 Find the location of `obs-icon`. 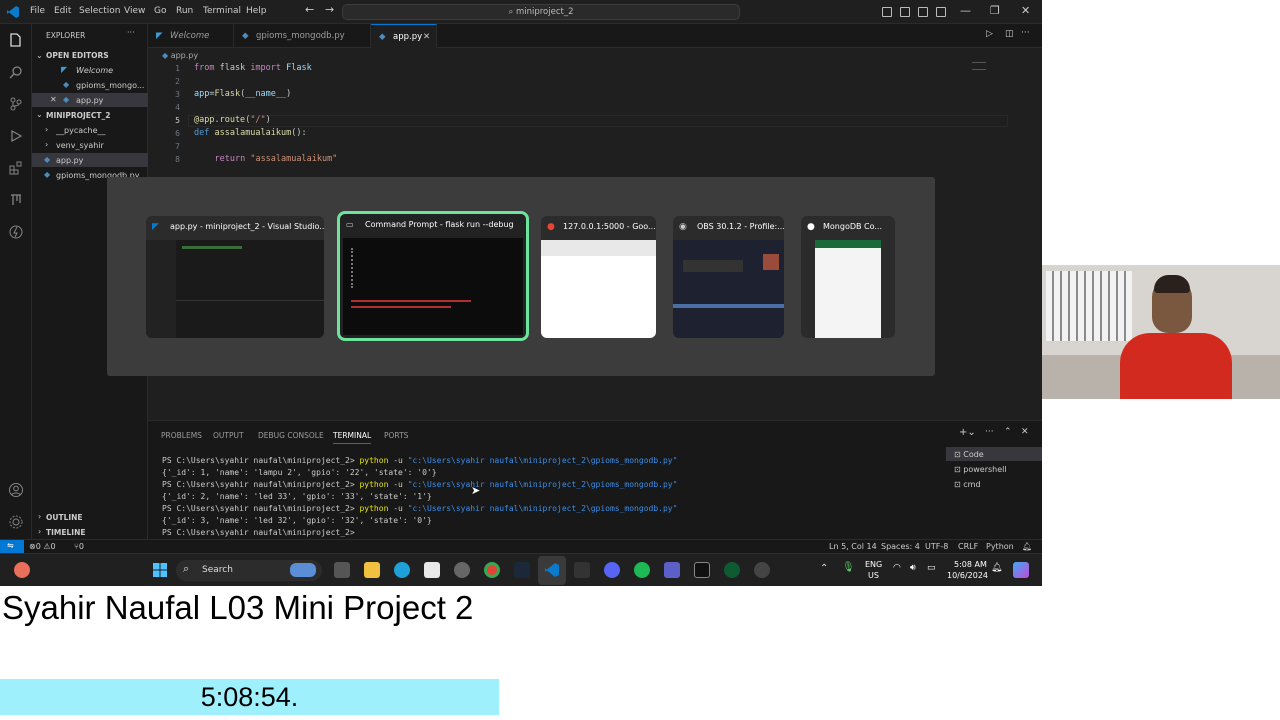

obs-icon is located at coordinates (762, 570).